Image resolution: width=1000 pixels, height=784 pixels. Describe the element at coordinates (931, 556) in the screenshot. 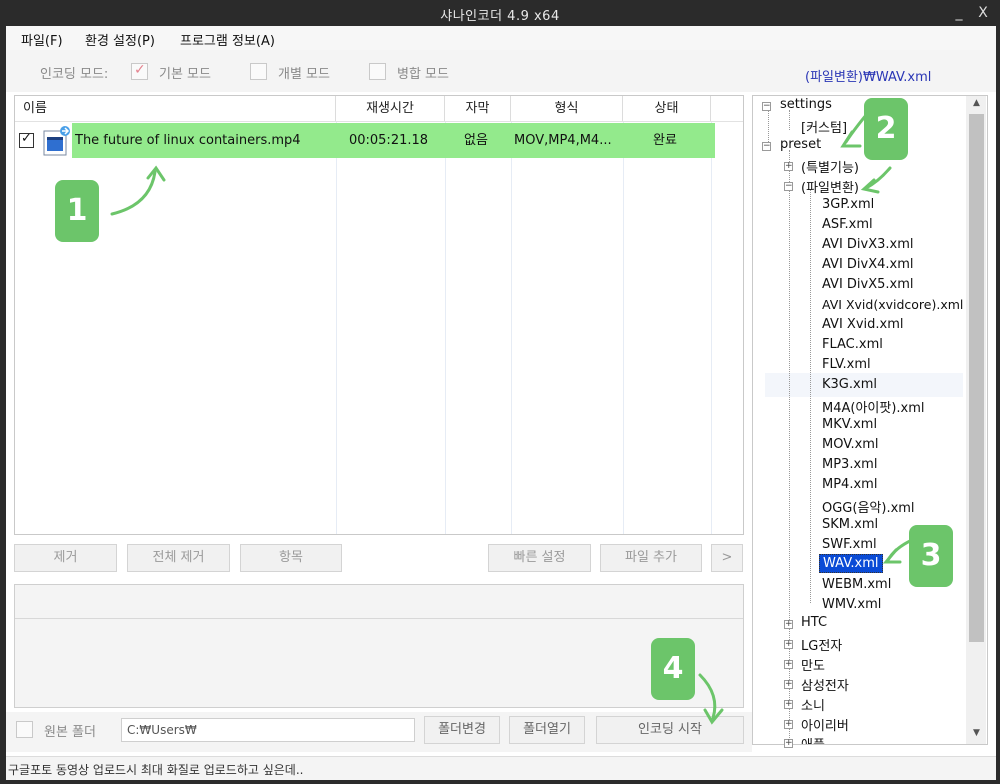

I see `callout-3: 3` at that location.